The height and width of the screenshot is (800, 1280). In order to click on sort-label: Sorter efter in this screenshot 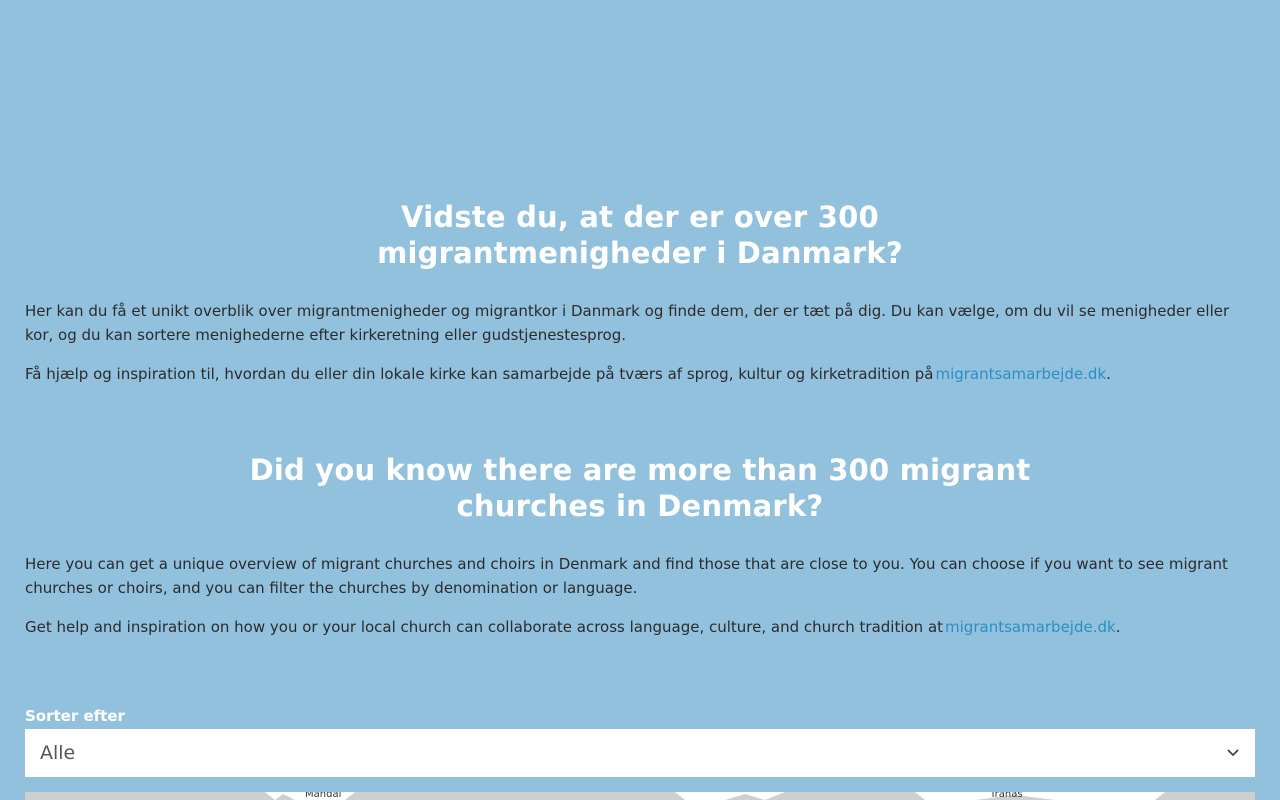, I will do `click(75, 716)`.